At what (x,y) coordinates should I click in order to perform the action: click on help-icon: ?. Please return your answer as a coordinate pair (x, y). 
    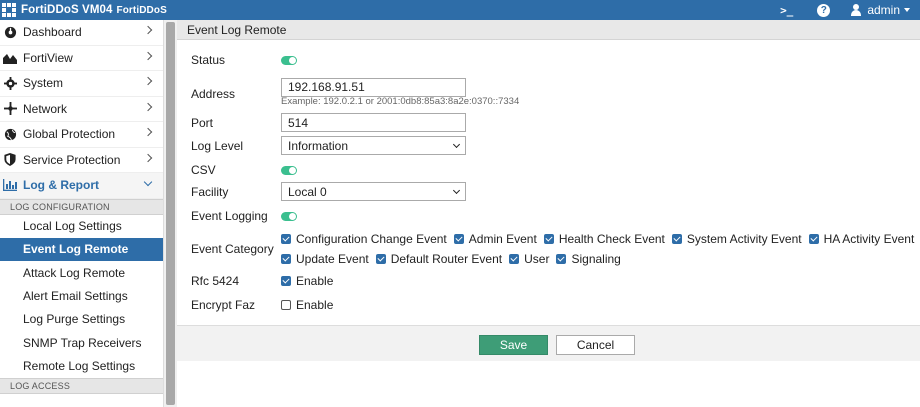
    Looking at the image, I should click on (824, 10).